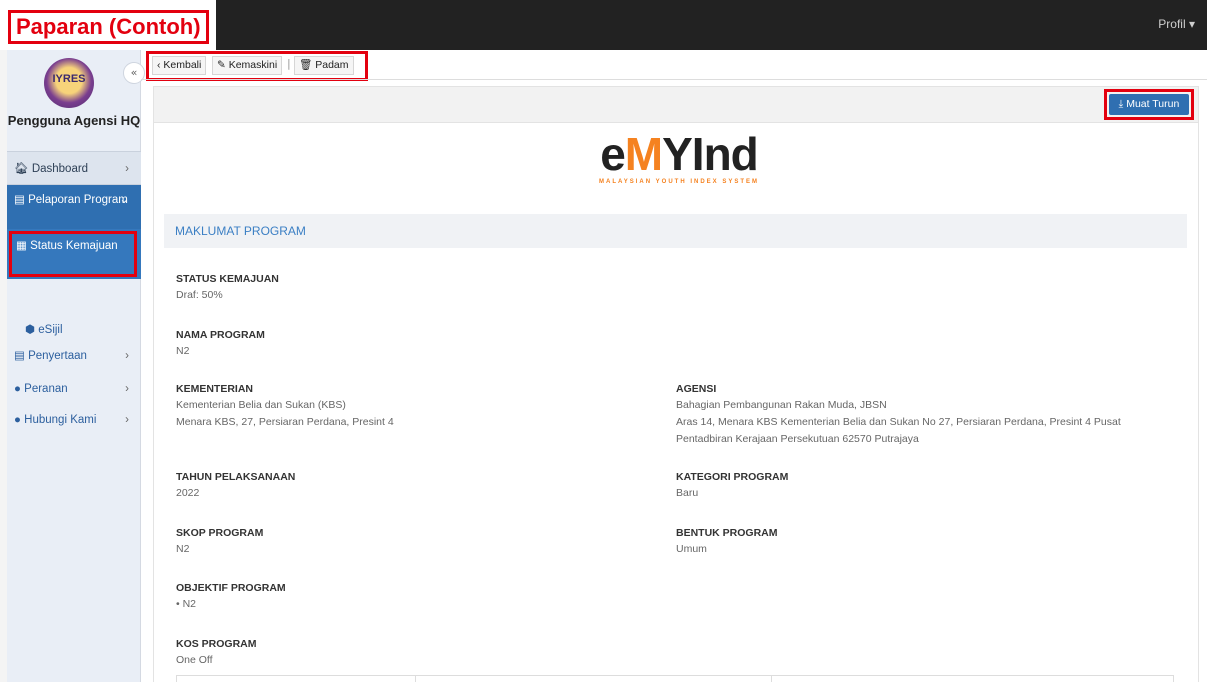 Image resolution: width=1207 pixels, height=682 pixels. Describe the element at coordinates (781, 405) in the screenshot. I see `field-value: Bahagian Pembangunan Rakan Muda, JBSN` at that location.